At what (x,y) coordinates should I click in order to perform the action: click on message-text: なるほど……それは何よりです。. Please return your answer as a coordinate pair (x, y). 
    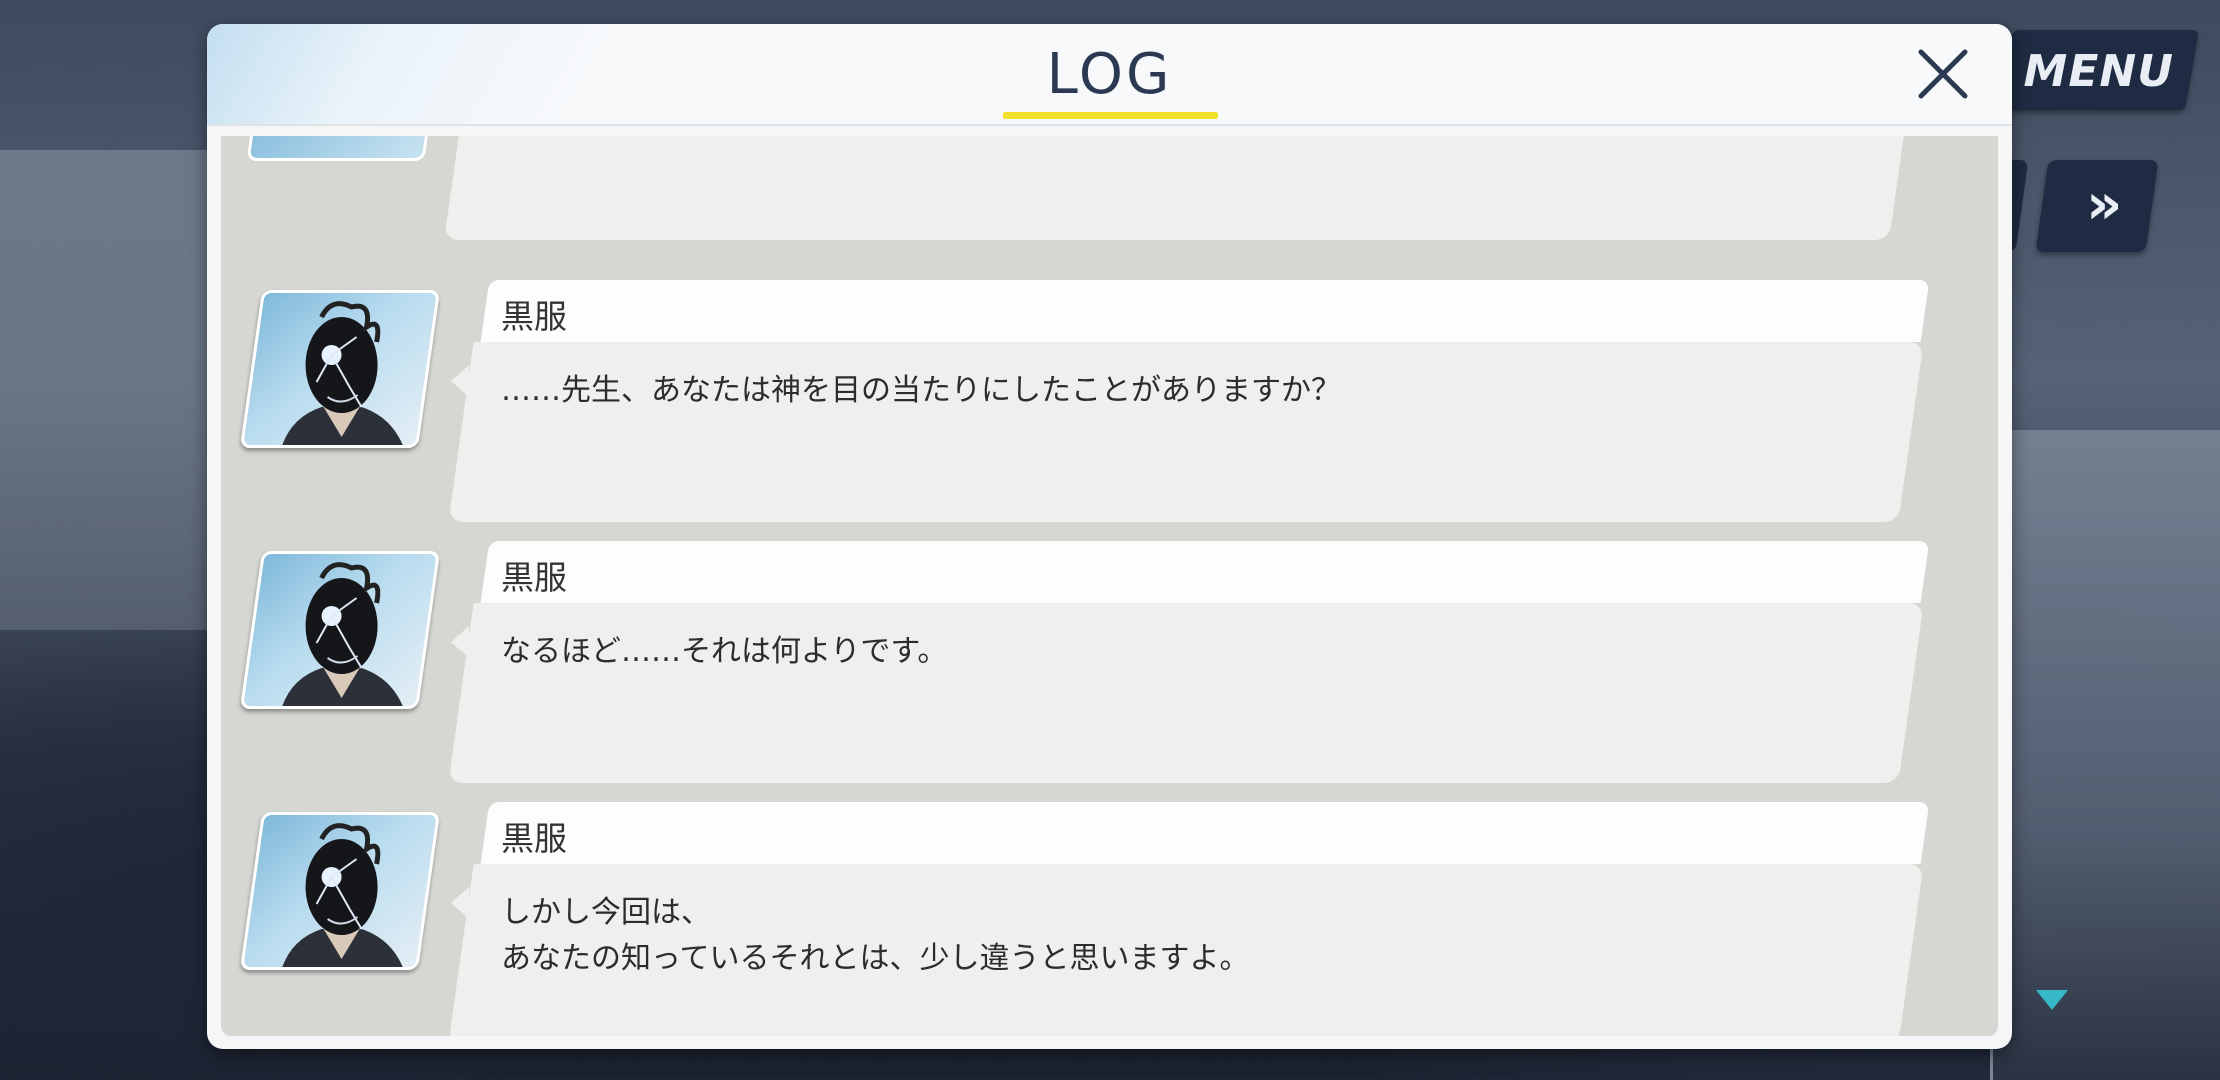
    Looking at the image, I should click on (724, 651).